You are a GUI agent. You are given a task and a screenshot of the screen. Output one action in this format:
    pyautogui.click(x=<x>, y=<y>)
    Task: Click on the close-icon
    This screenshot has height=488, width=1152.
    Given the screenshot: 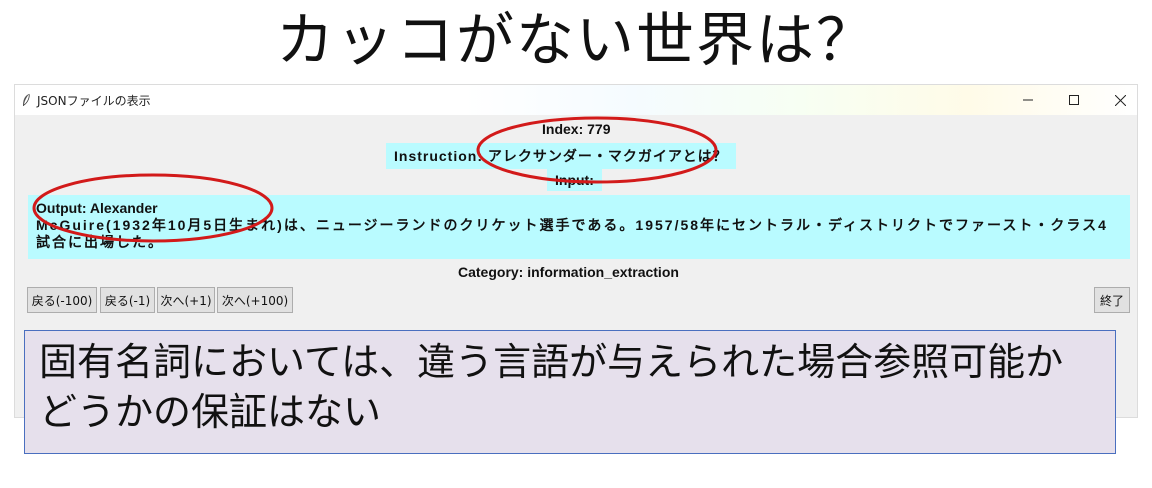 What is the action you would take?
    pyautogui.click(x=1120, y=100)
    